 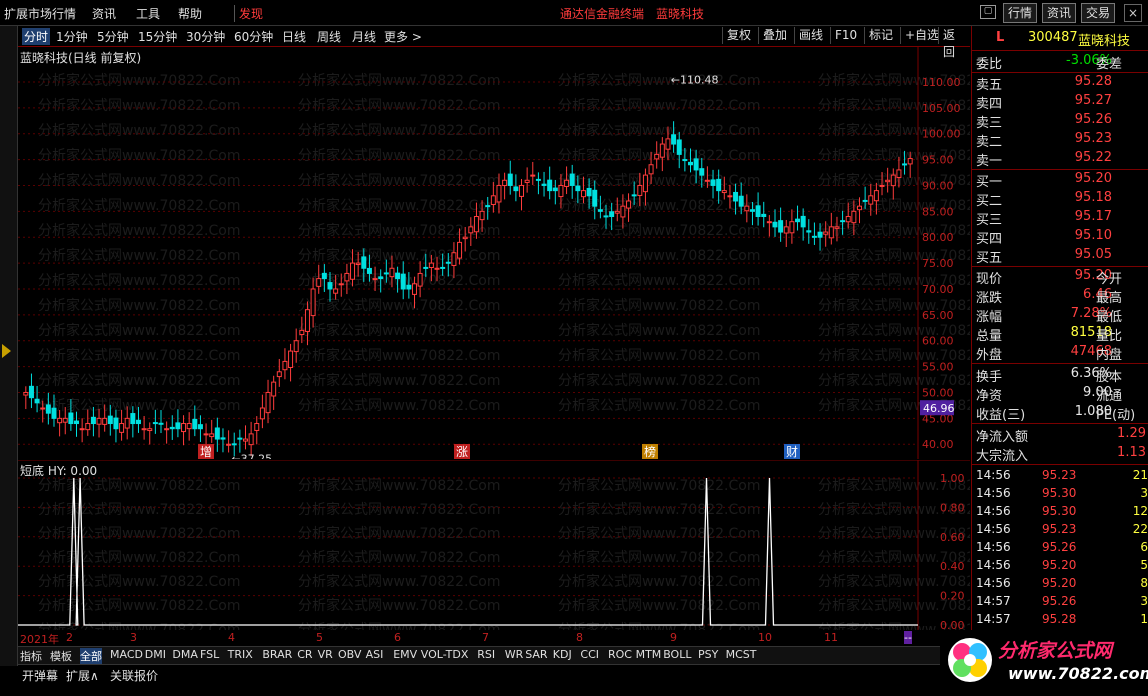 What do you see at coordinates (405, 654) in the screenshot?
I see `indicator-tab: EMV` at bounding box center [405, 654].